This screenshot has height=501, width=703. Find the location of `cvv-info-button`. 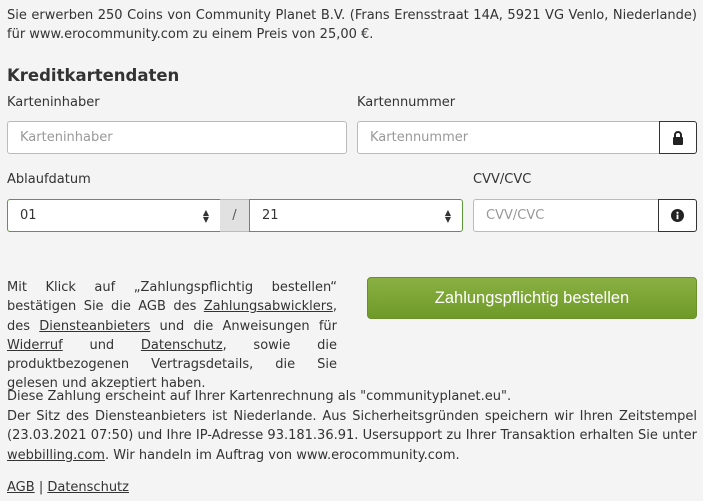

cvv-info-button is located at coordinates (677, 215).